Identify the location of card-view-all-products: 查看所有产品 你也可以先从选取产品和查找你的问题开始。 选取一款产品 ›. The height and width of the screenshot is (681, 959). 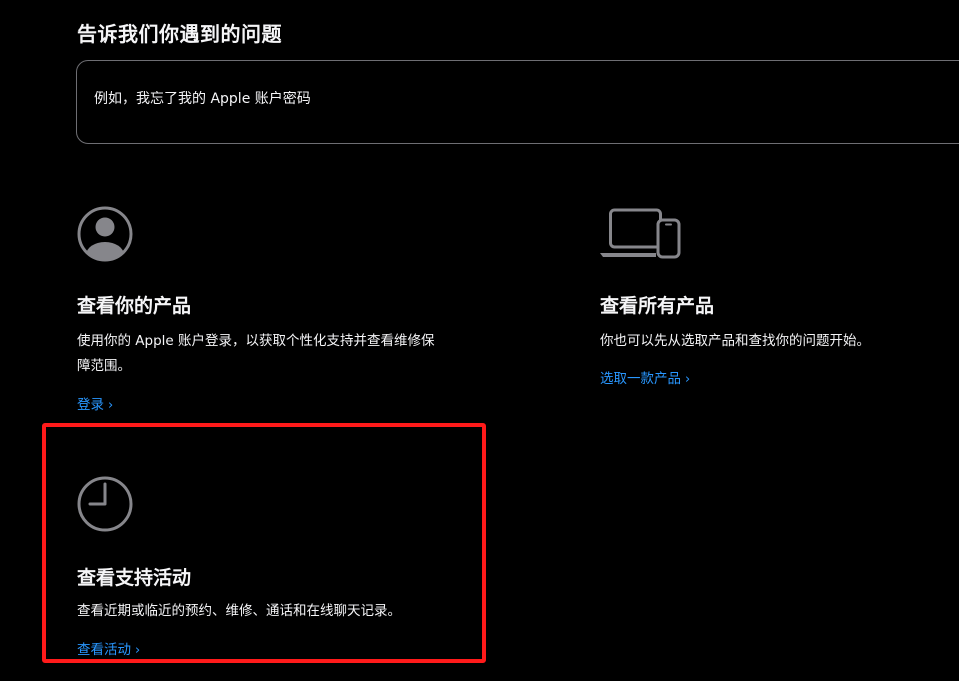
(779, 298).